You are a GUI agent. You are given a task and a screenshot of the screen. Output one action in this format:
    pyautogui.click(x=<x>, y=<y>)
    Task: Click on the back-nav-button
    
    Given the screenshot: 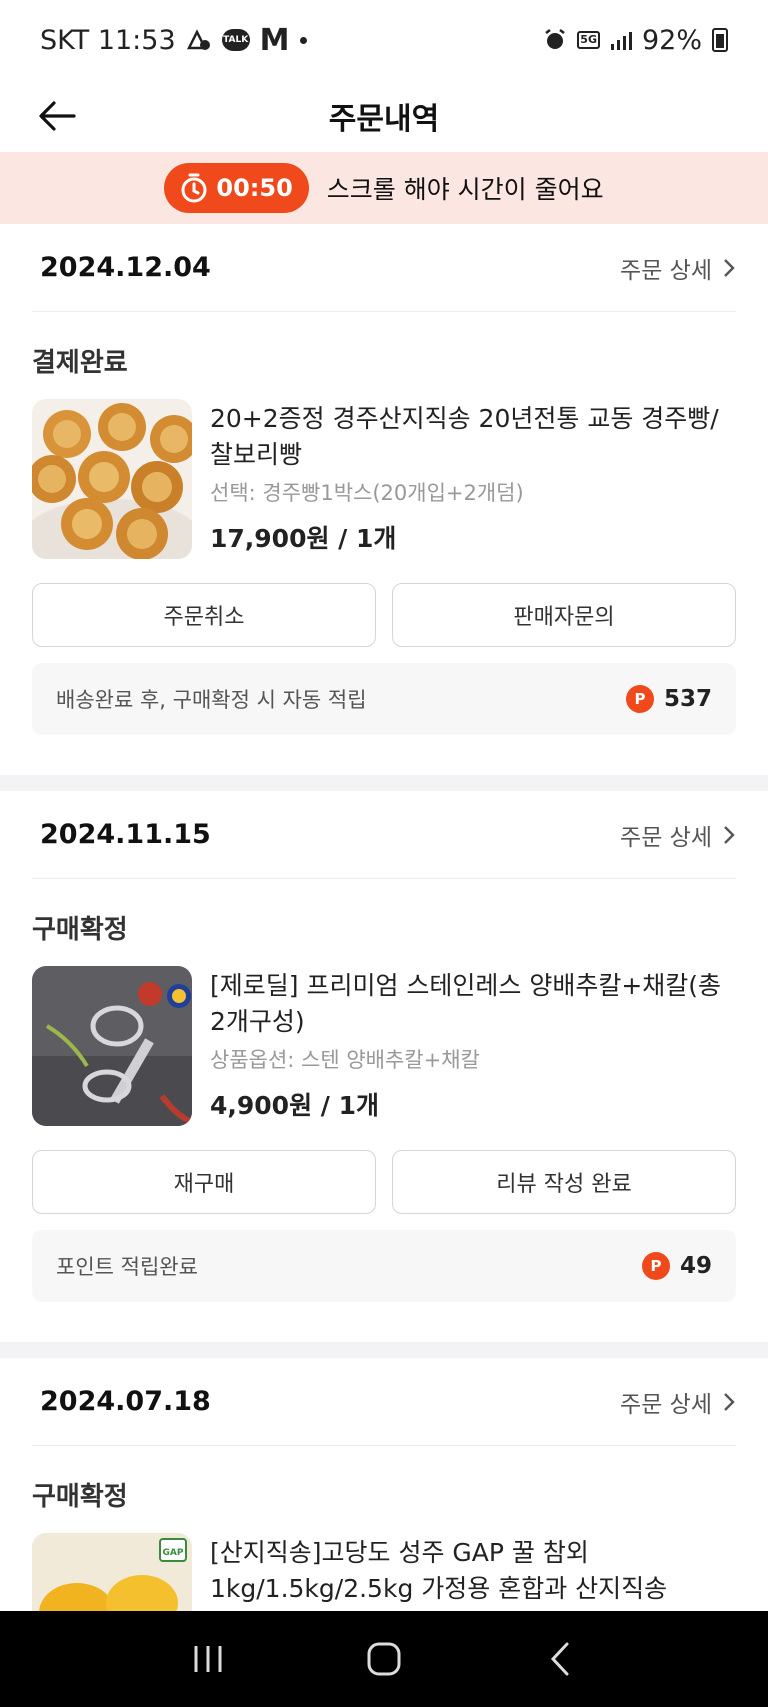 What is the action you would take?
    pyautogui.click(x=560, y=1659)
    